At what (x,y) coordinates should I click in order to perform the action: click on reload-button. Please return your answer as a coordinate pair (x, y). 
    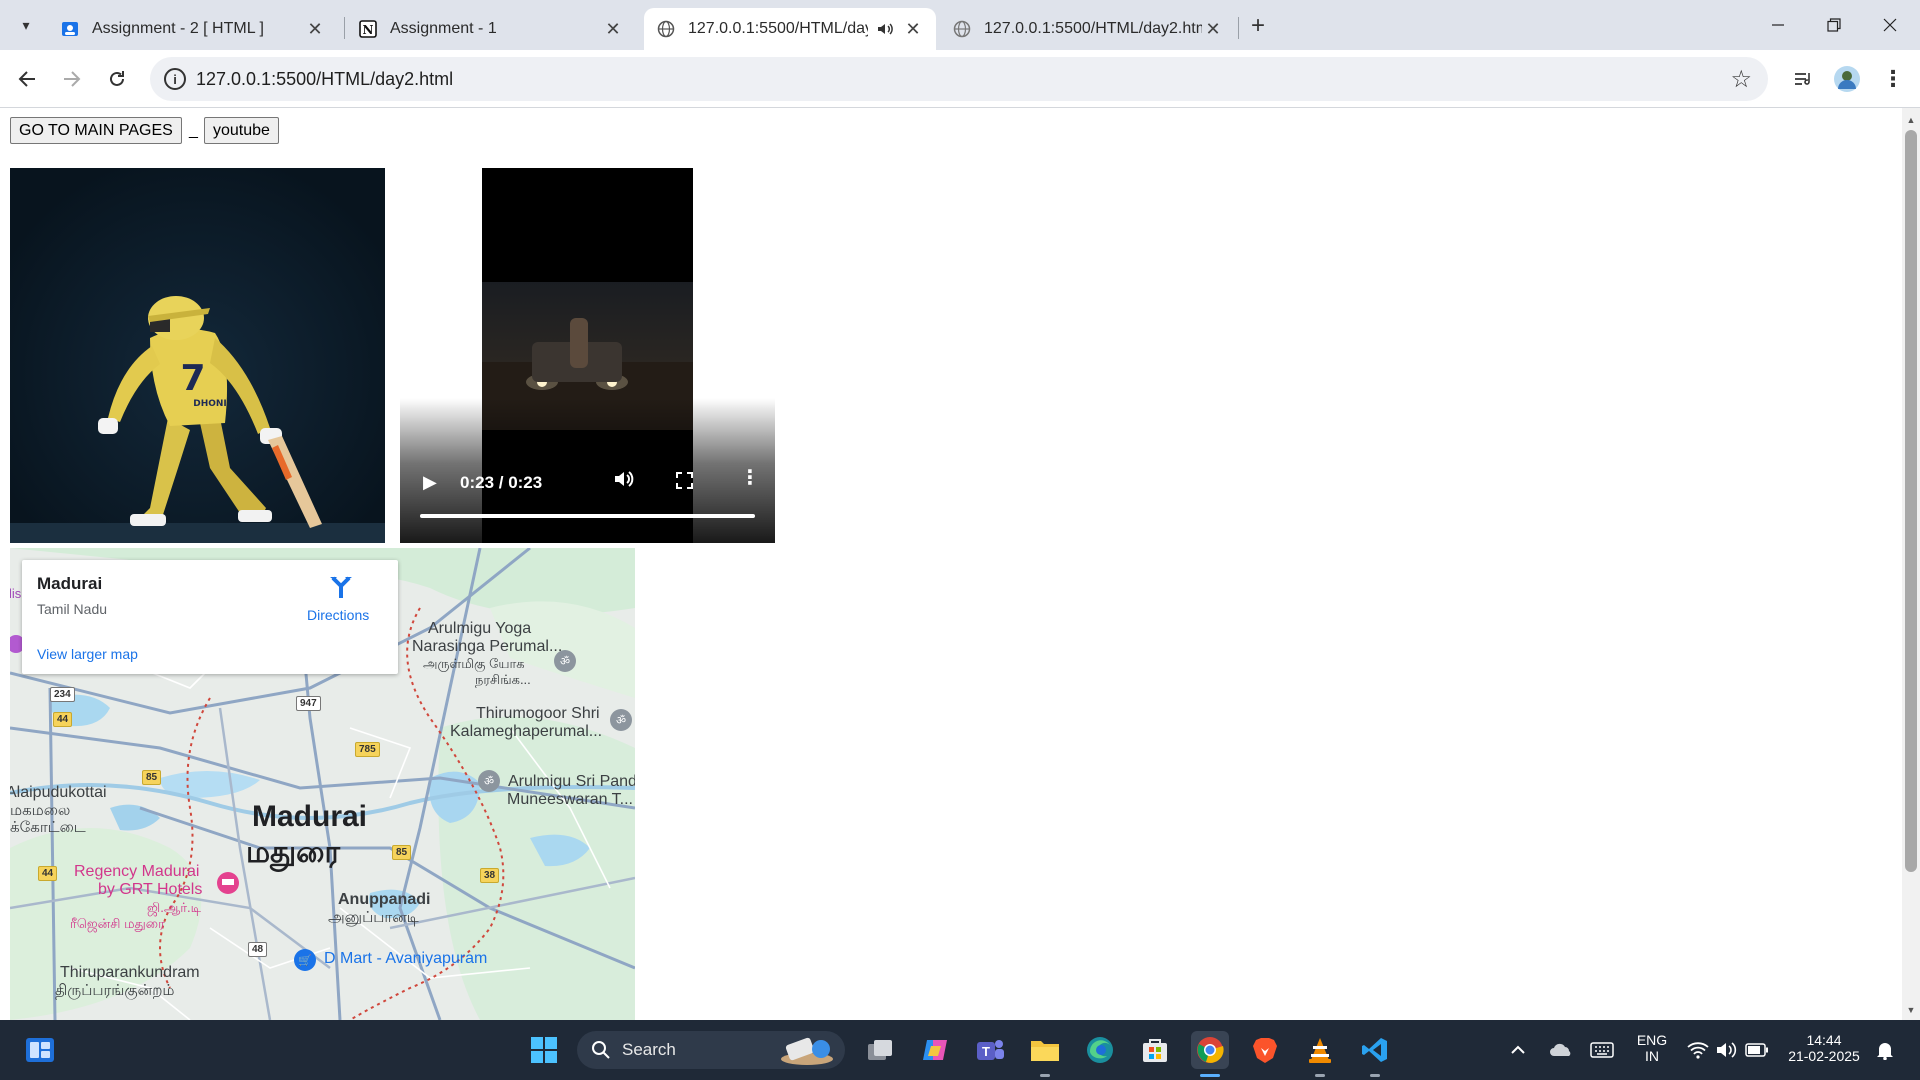
    Looking at the image, I should click on (117, 79).